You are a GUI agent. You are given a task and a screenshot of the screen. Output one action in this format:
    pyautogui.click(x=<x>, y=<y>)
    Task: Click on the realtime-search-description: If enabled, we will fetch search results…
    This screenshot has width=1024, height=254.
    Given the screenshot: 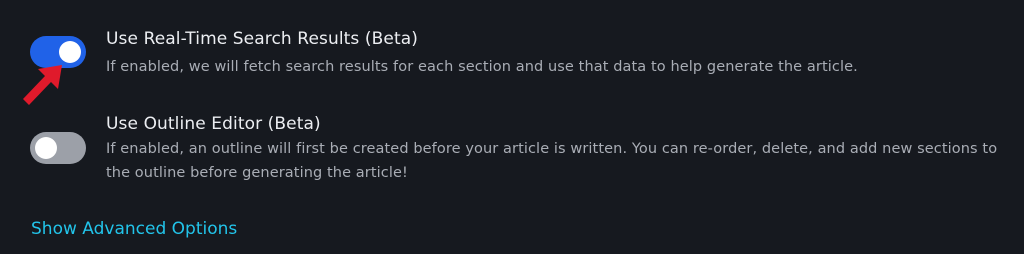 What is the action you would take?
    pyautogui.click(x=482, y=67)
    